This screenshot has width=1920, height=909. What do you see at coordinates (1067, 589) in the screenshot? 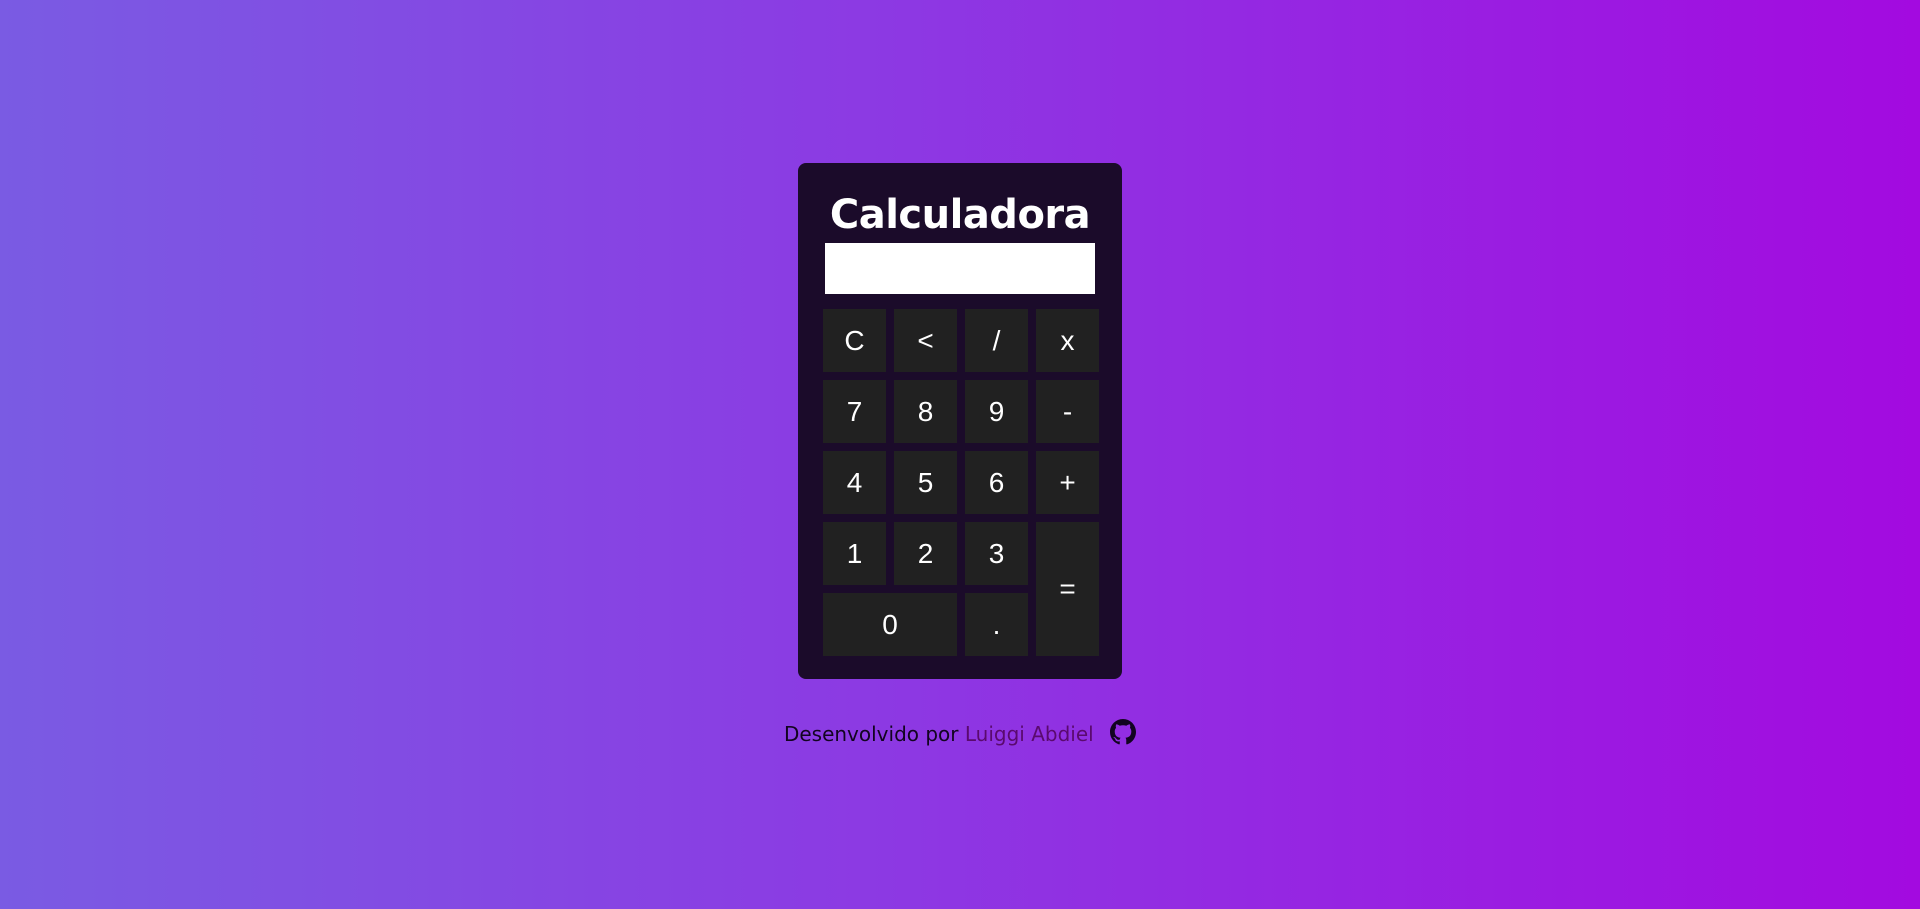
I see `equals-button: =` at bounding box center [1067, 589].